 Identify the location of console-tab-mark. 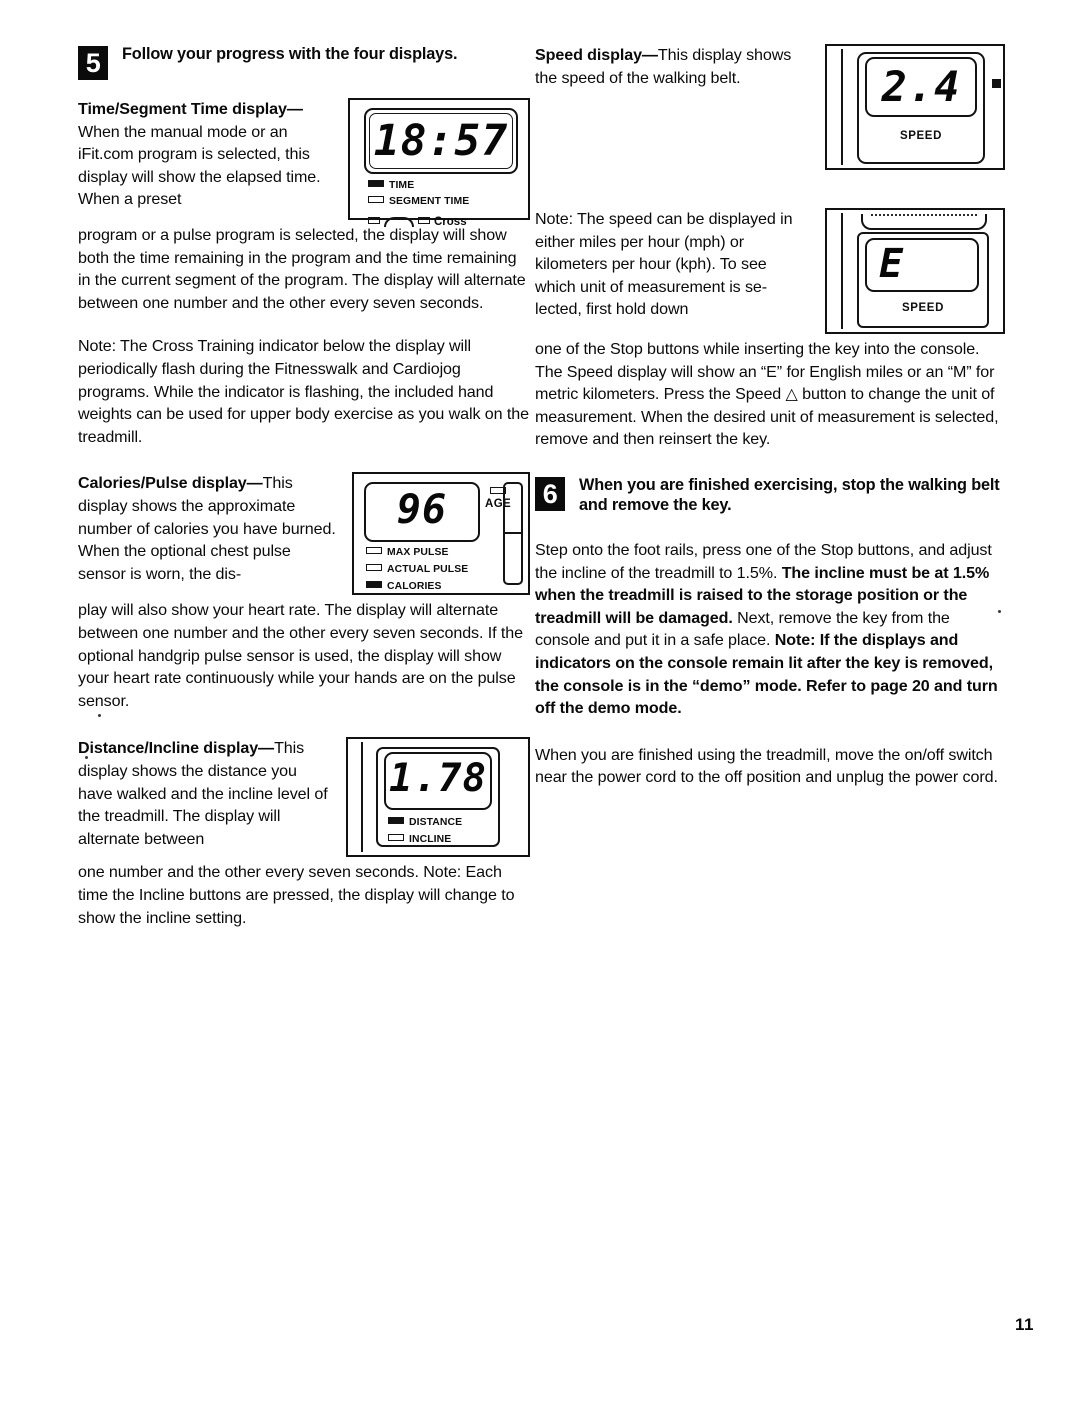
(996, 83).